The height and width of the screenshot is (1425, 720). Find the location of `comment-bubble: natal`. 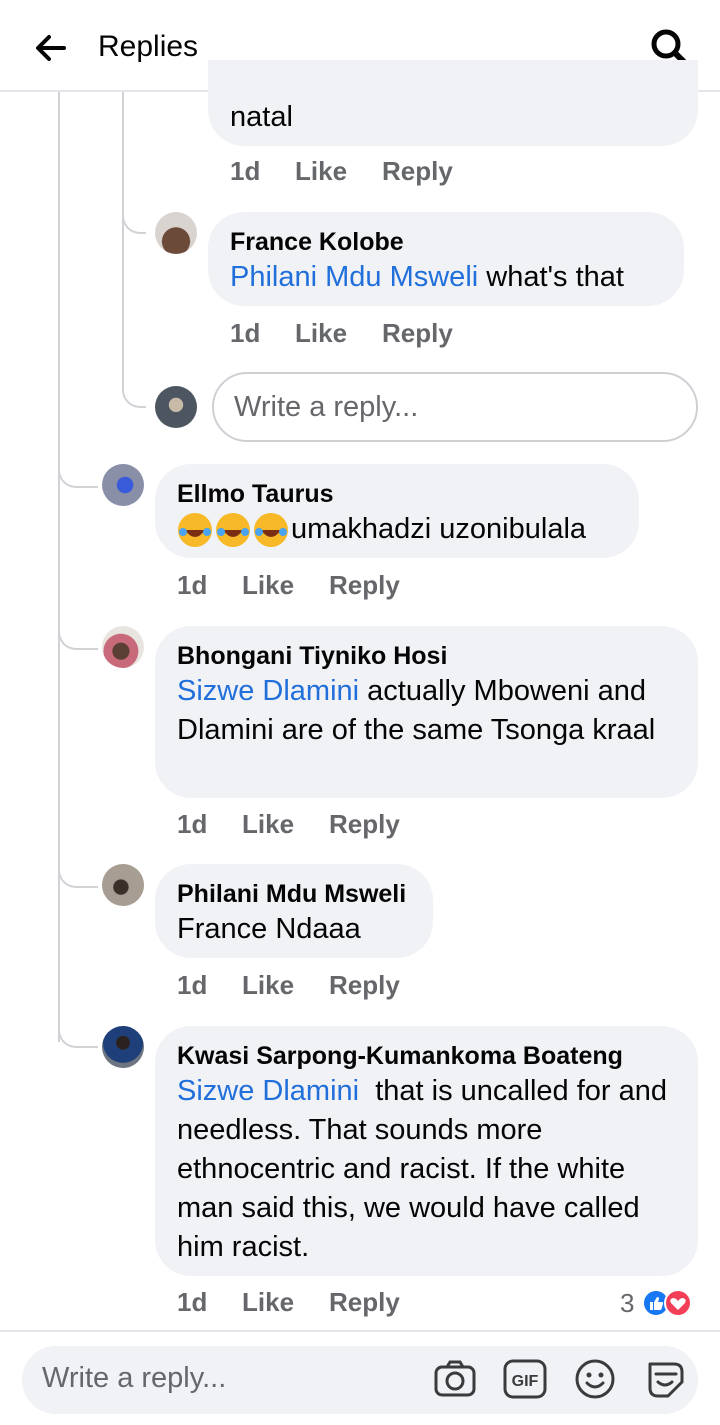

comment-bubble: natal is located at coordinates (453, 103).